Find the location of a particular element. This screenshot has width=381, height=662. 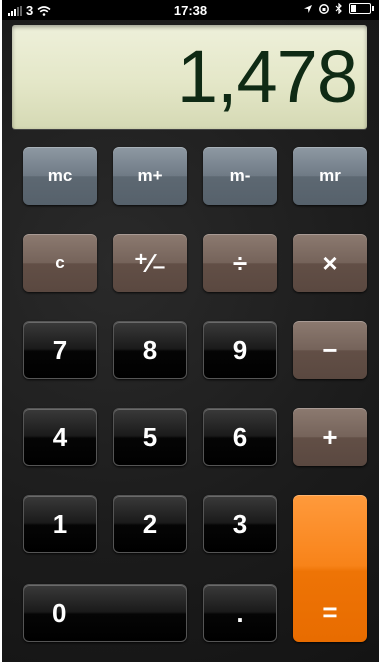

battery-icon is located at coordinates (361, 8).